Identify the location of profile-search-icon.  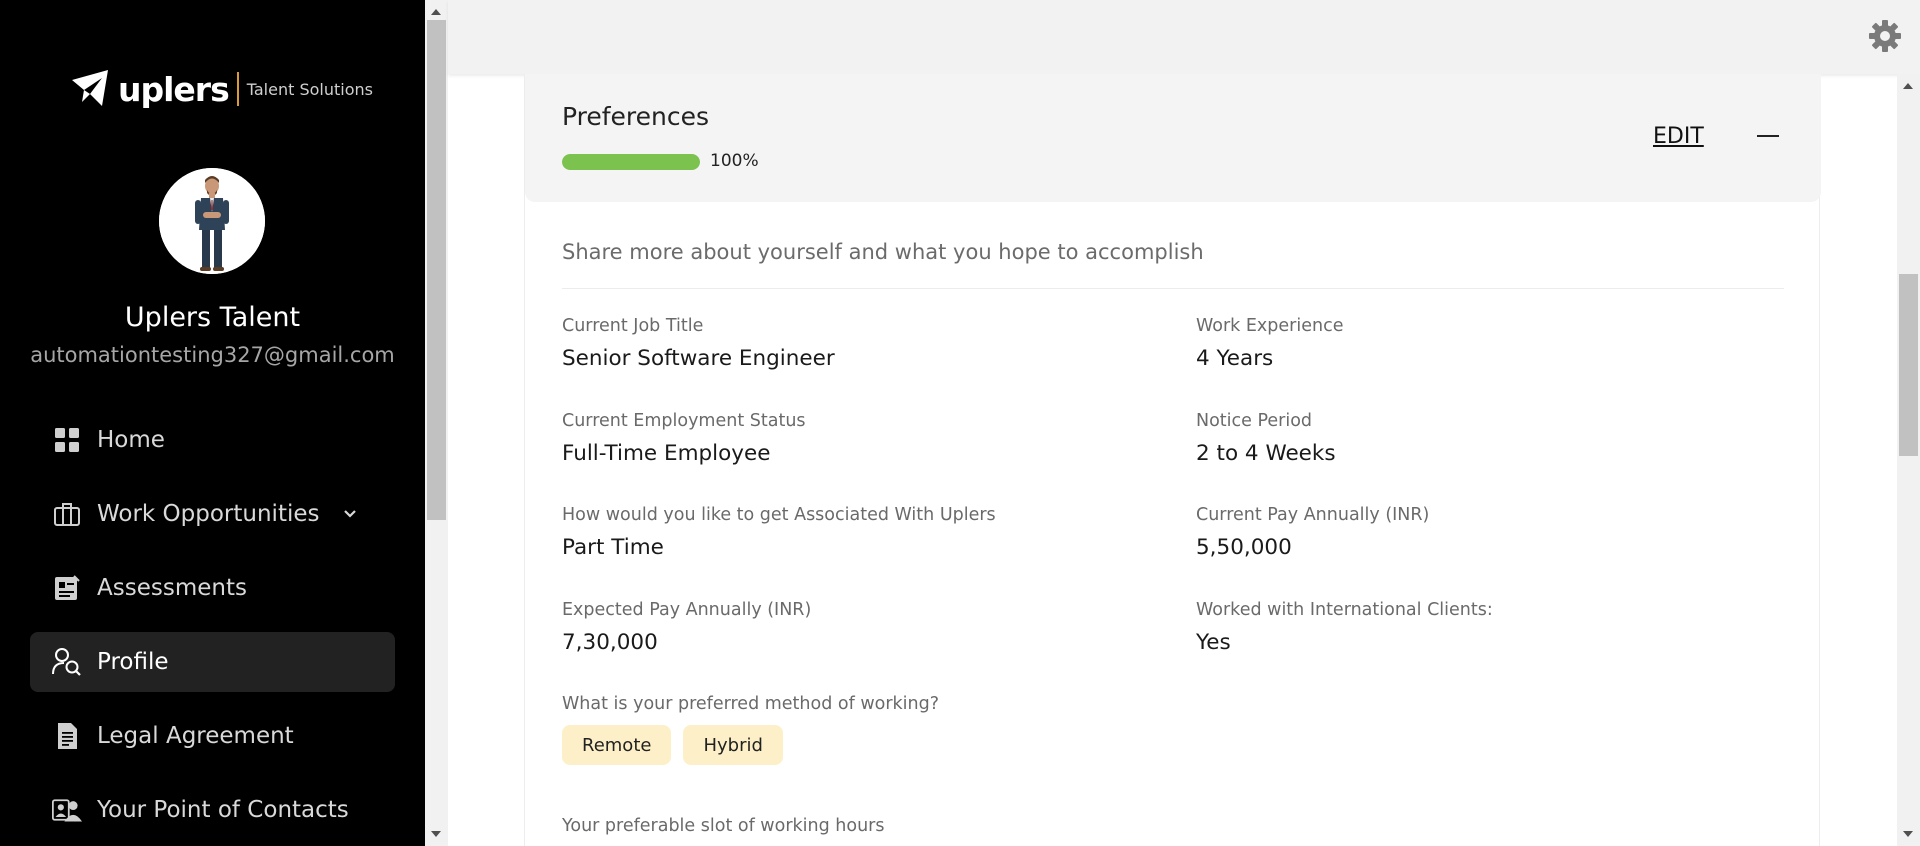
(67, 662).